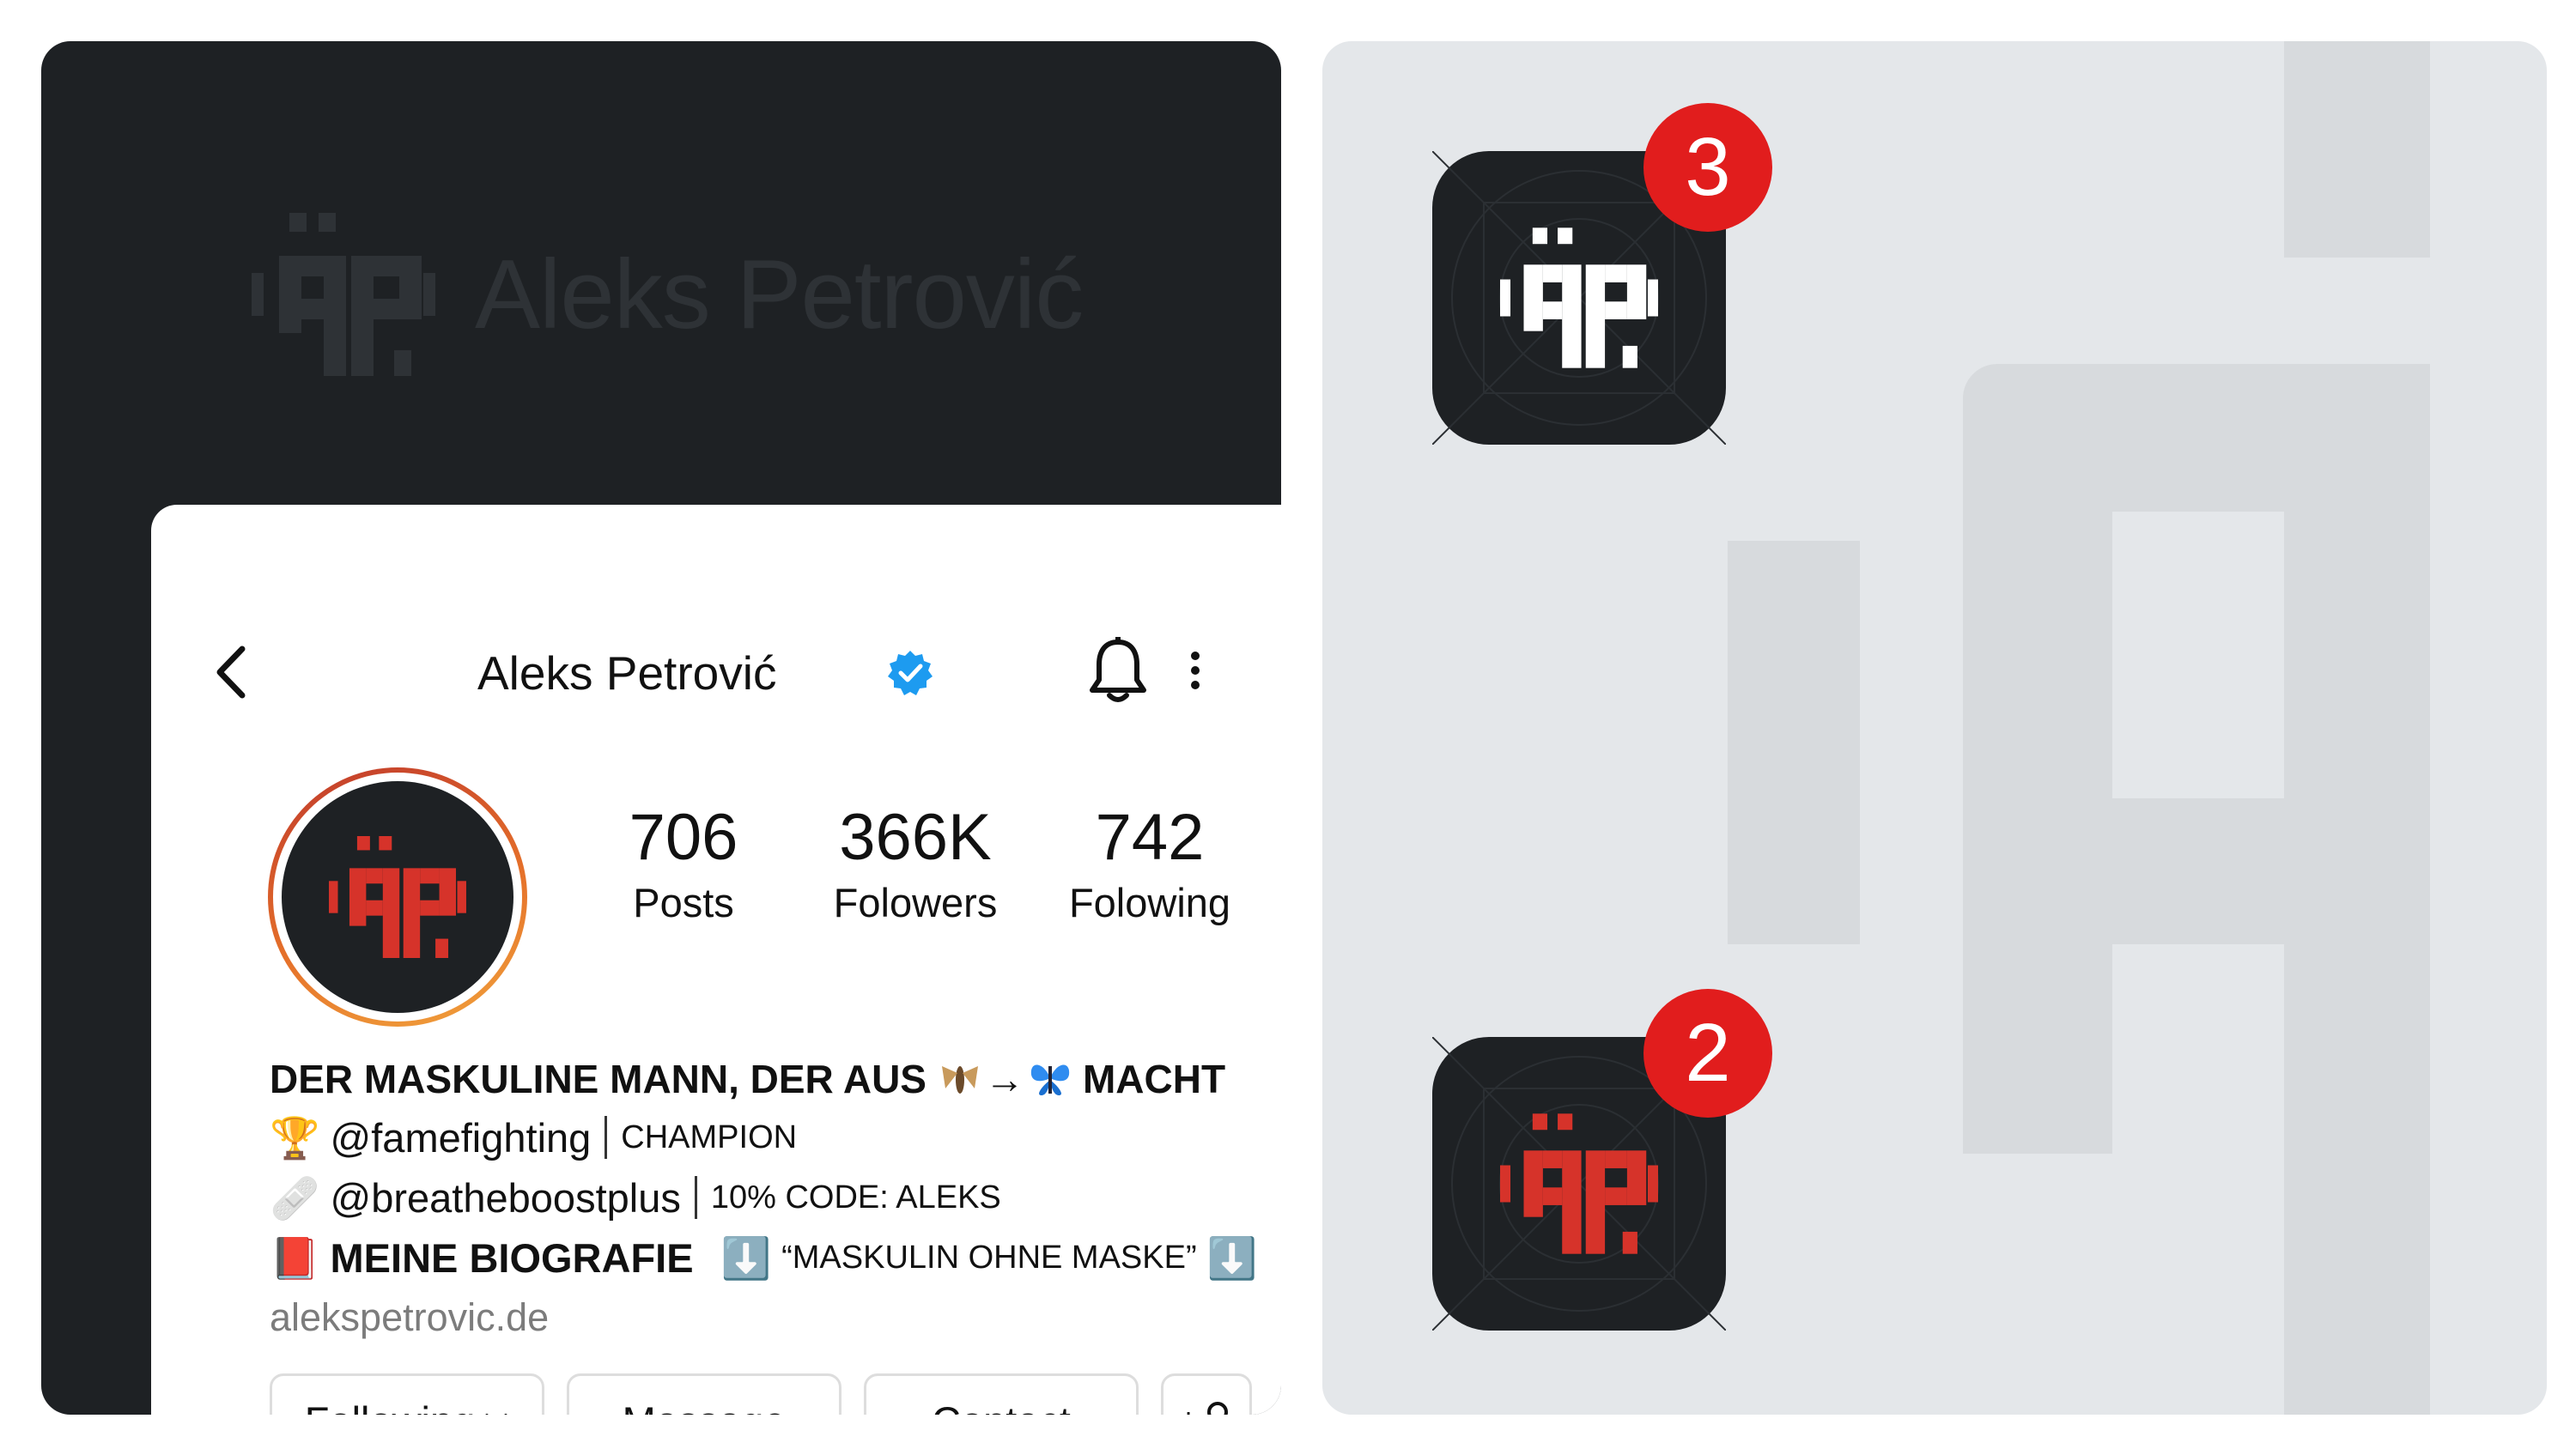 The width and height of the screenshot is (2576, 1449). What do you see at coordinates (705, 1406) in the screenshot?
I see `message-button-label: Massage` at bounding box center [705, 1406].